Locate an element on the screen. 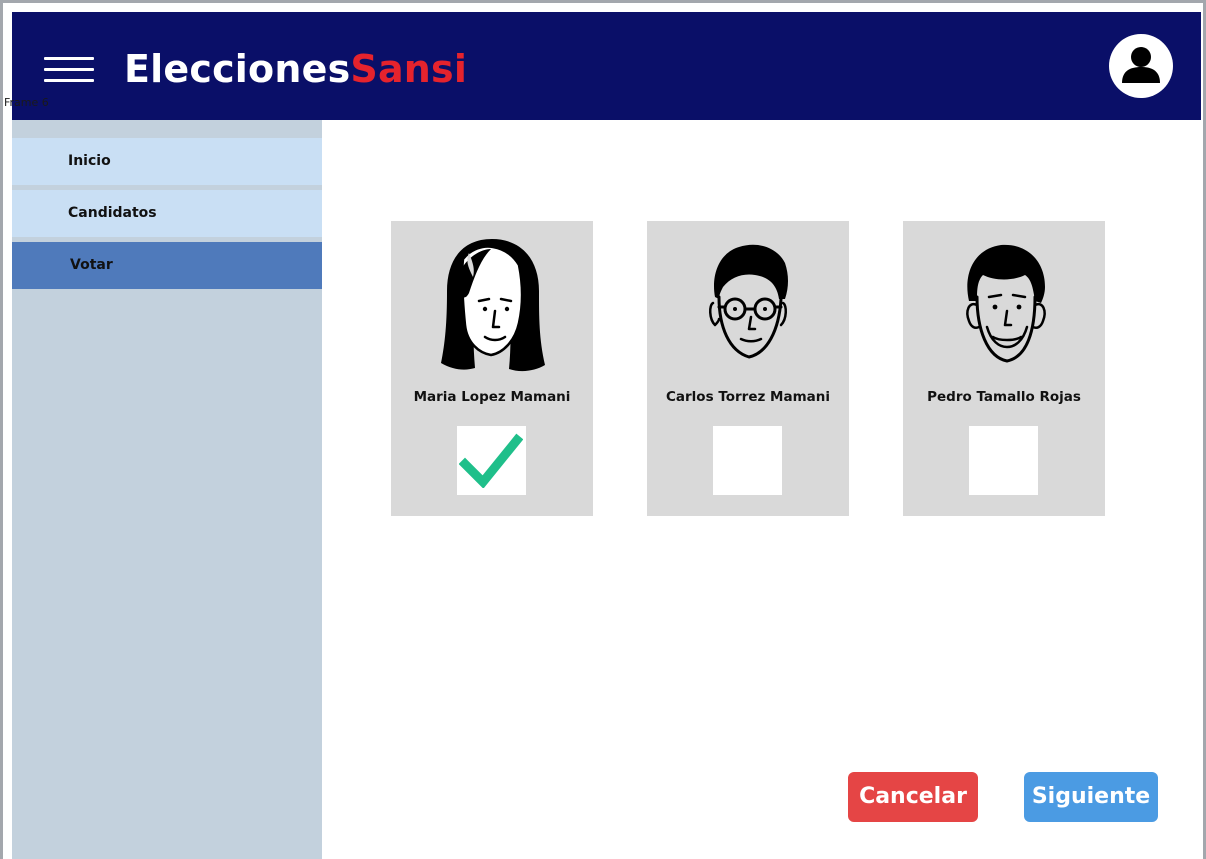 This screenshot has width=1206, height=859. brand-name-part2: Sansi is located at coordinates (409, 69).